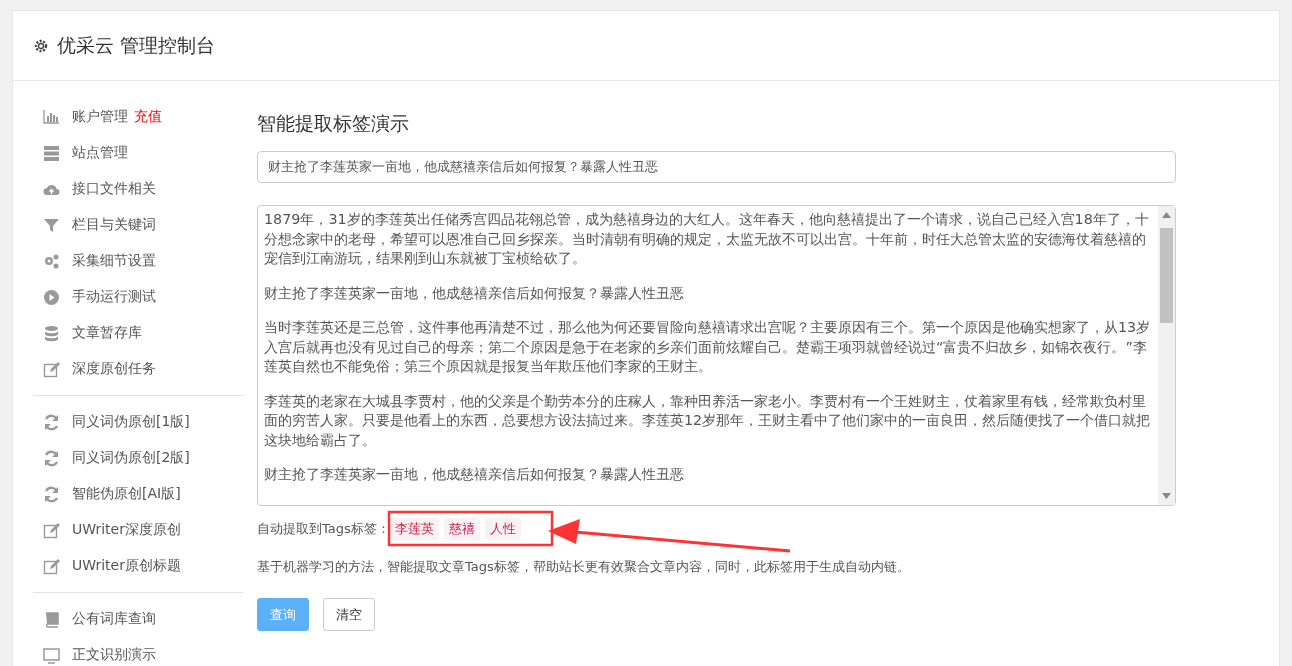 The image size is (1292, 666). Describe the element at coordinates (51, 333) in the screenshot. I see `database-icon` at that location.